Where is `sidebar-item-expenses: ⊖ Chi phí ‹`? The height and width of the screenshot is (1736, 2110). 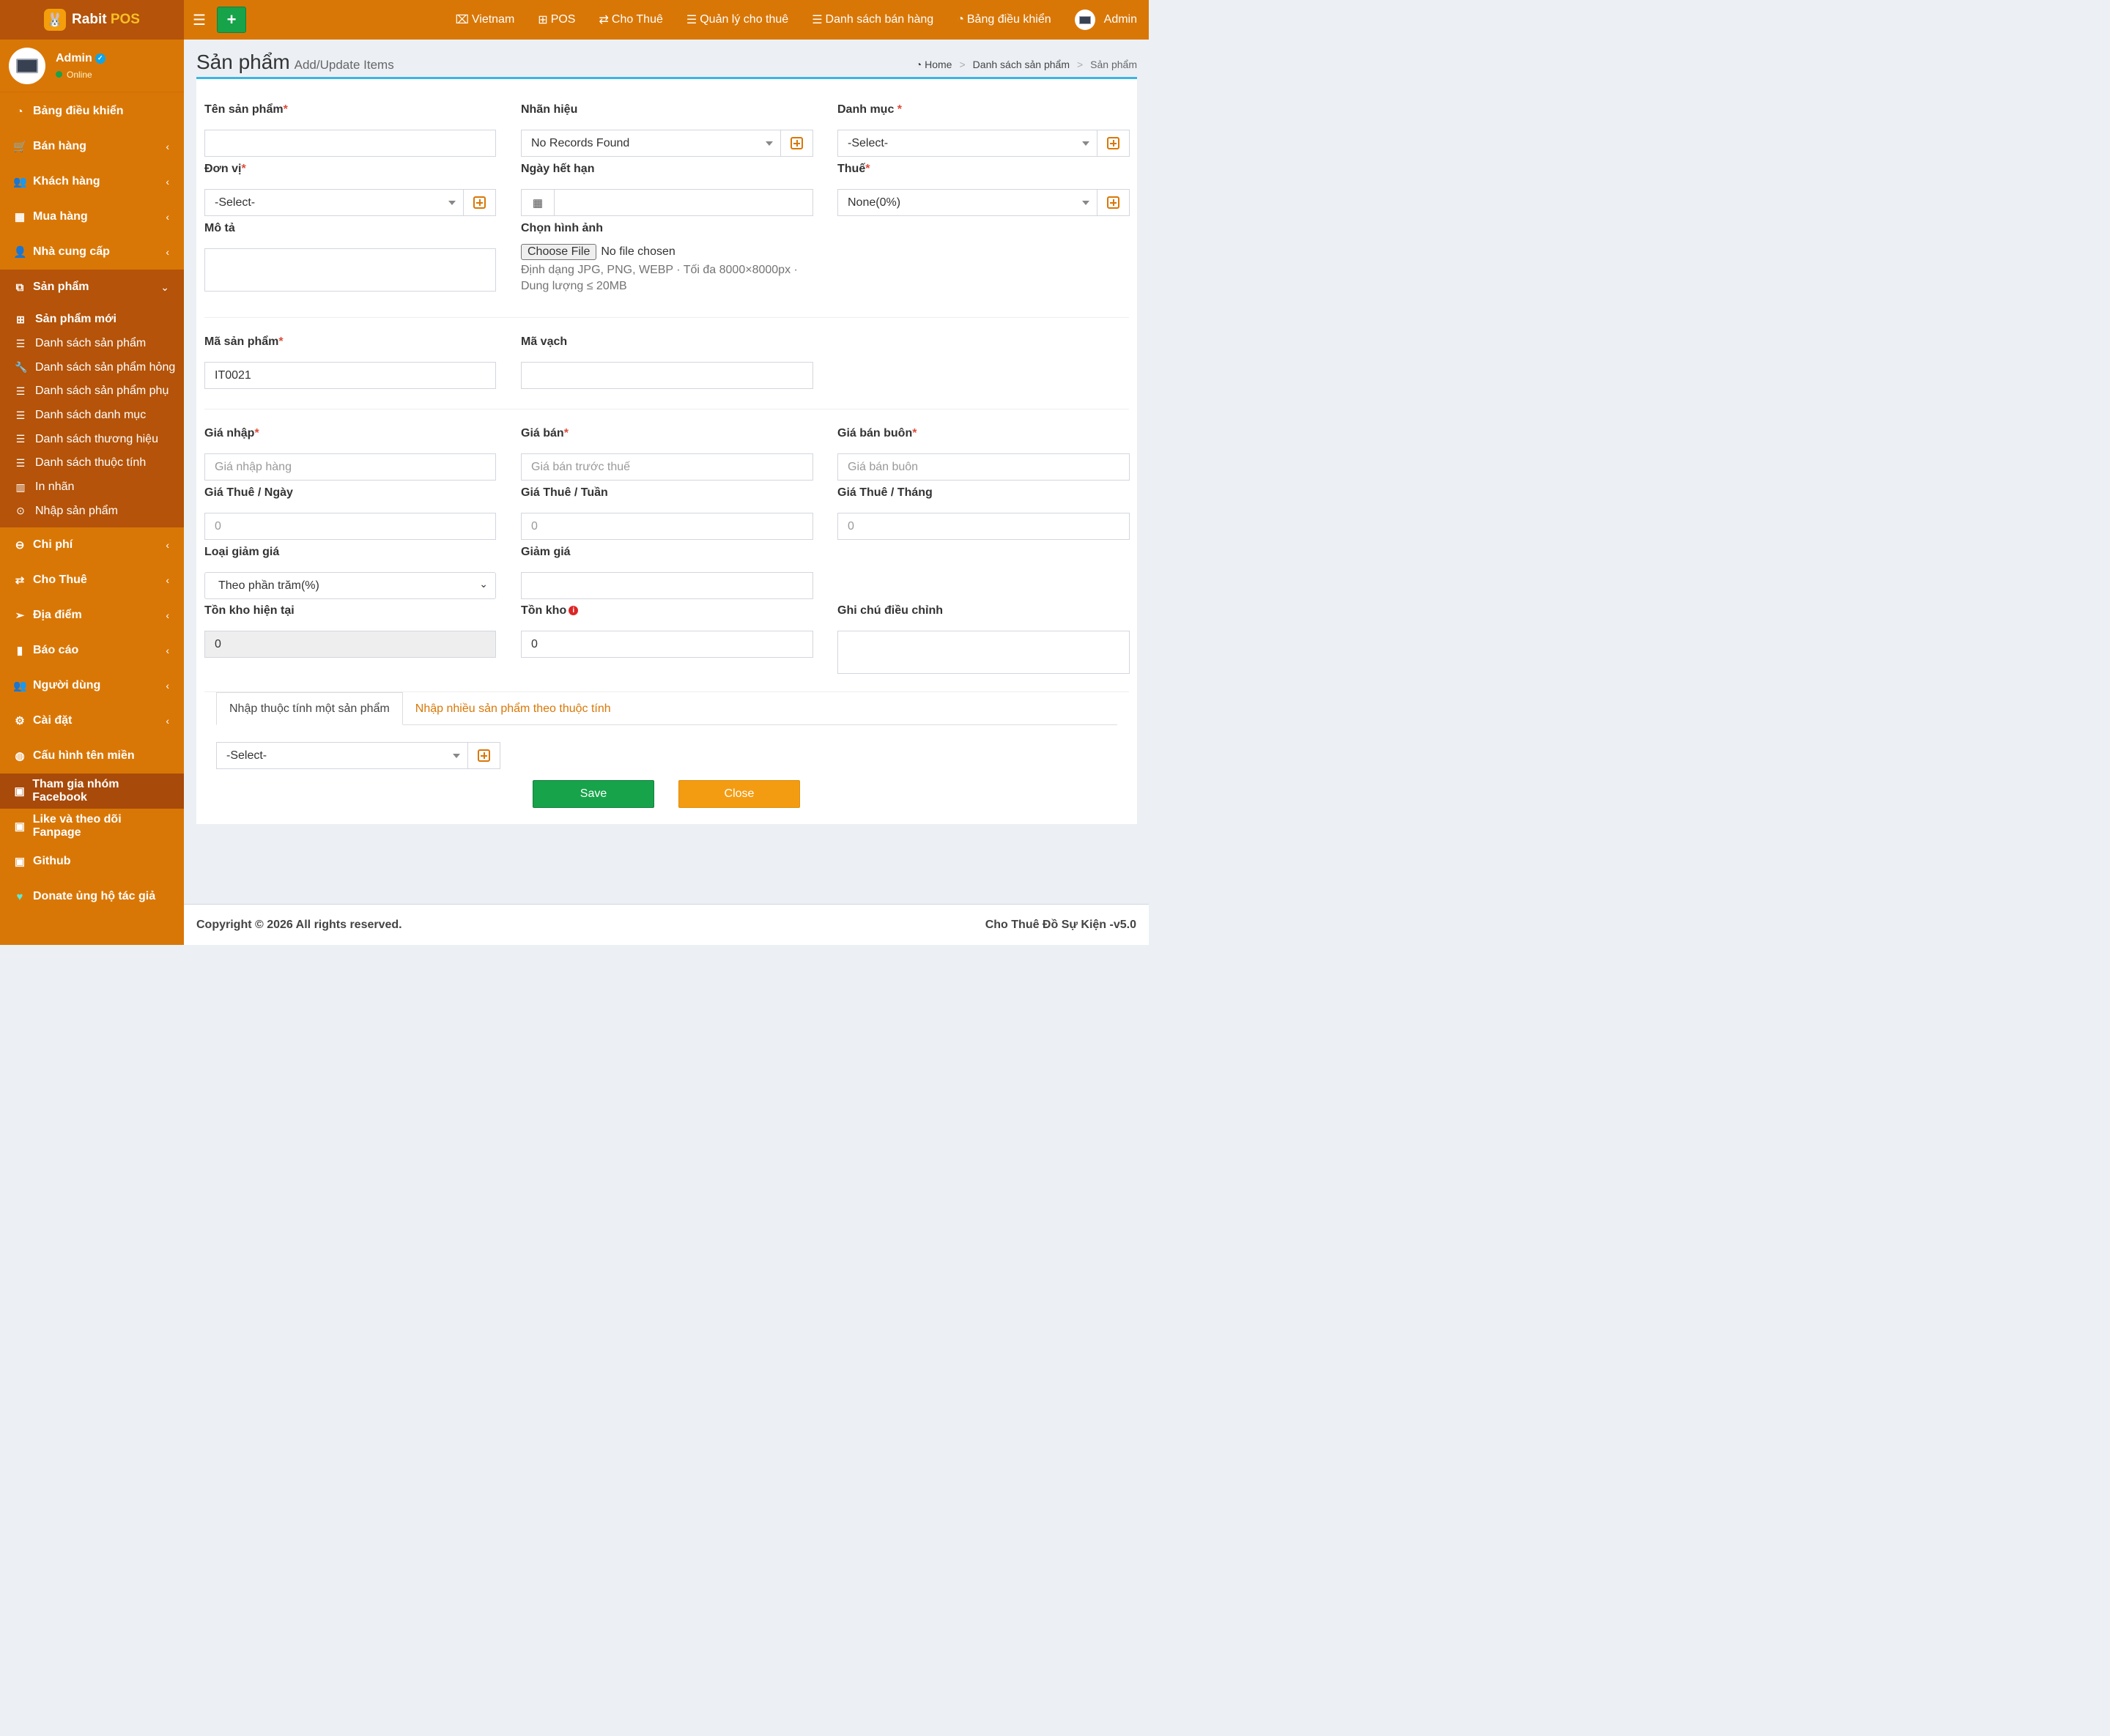 sidebar-item-expenses: ⊖ Chi phí ‹ is located at coordinates (92, 545).